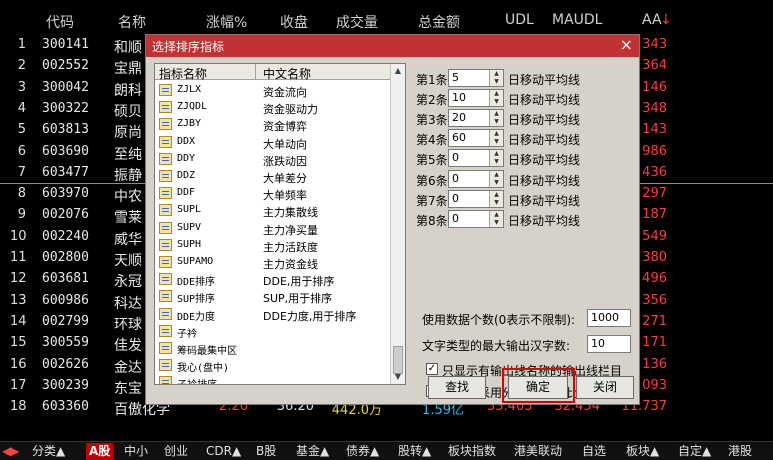 This screenshot has width=773, height=460. Describe the element at coordinates (100, 451) in the screenshot. I see `tab-market-1: A股` at that location.